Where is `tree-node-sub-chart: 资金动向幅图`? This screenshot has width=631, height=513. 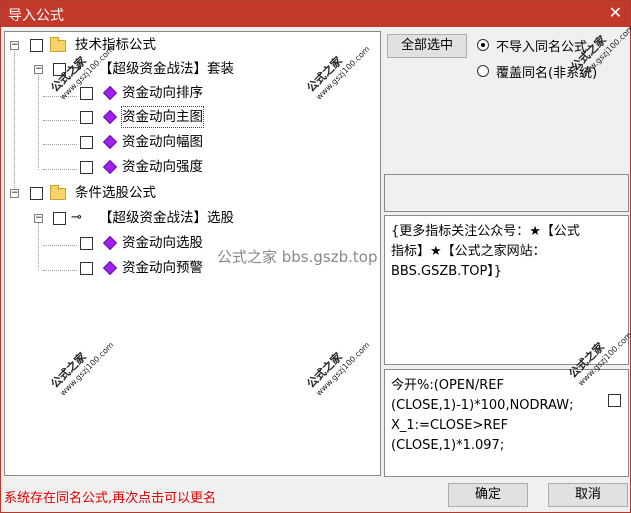
tree-node-sub-chart: 资金动向幅图 is located at coordinates (190, 142).